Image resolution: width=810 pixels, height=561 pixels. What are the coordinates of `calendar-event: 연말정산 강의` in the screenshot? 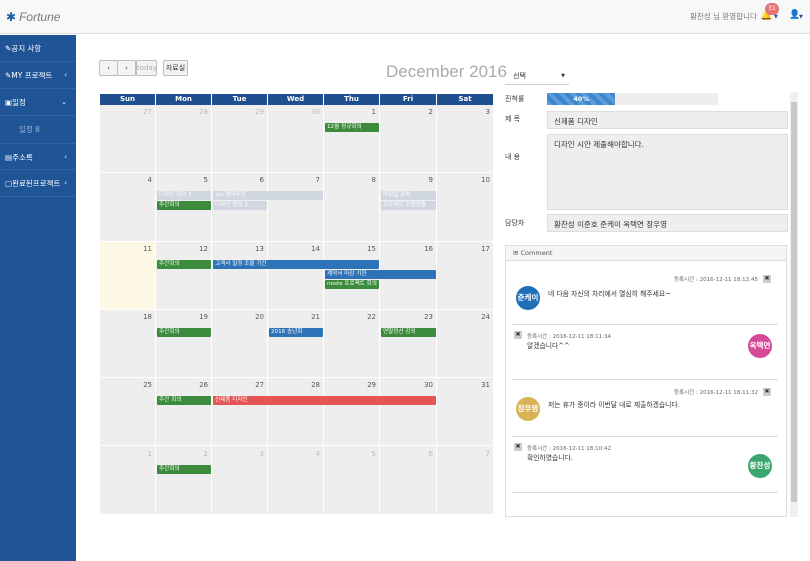 It's located at (408, 332).